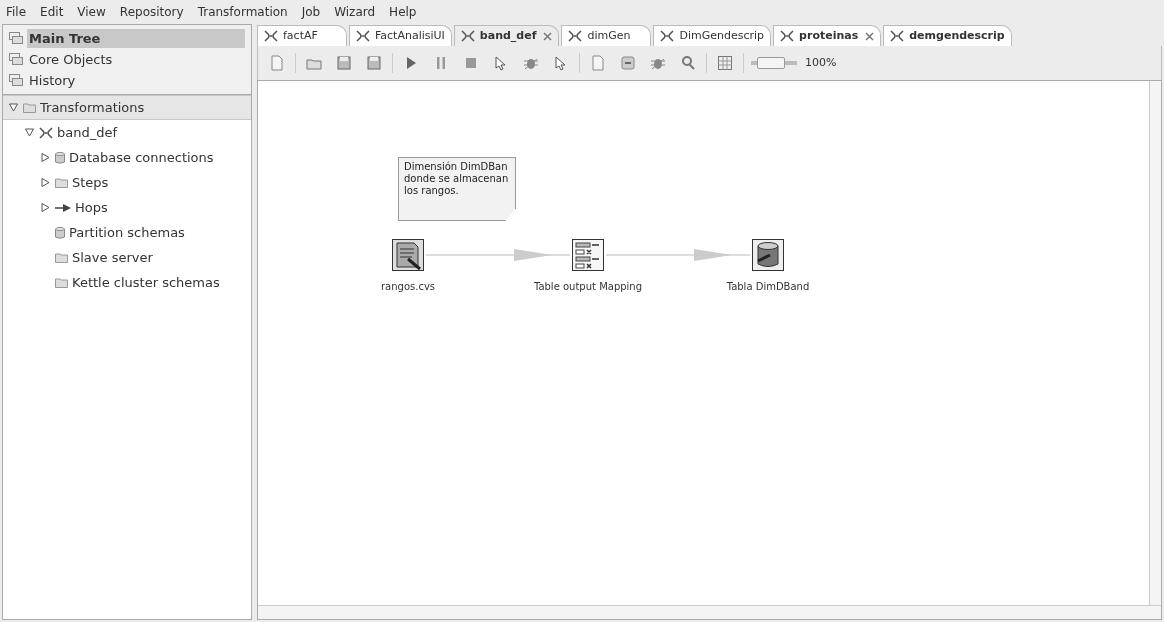  What do you see at coordinates (52, 12) in the screenshot?
I see `menu-item: Edit` at bounding box center [52, 12].